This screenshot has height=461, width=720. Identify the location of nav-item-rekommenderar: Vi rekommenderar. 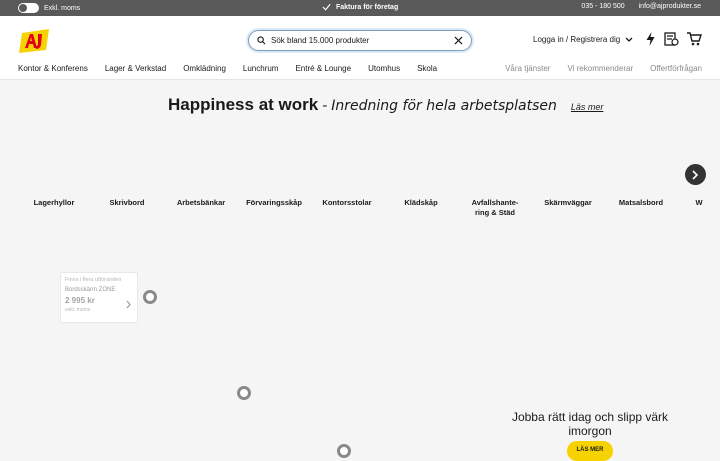
(600, 68).